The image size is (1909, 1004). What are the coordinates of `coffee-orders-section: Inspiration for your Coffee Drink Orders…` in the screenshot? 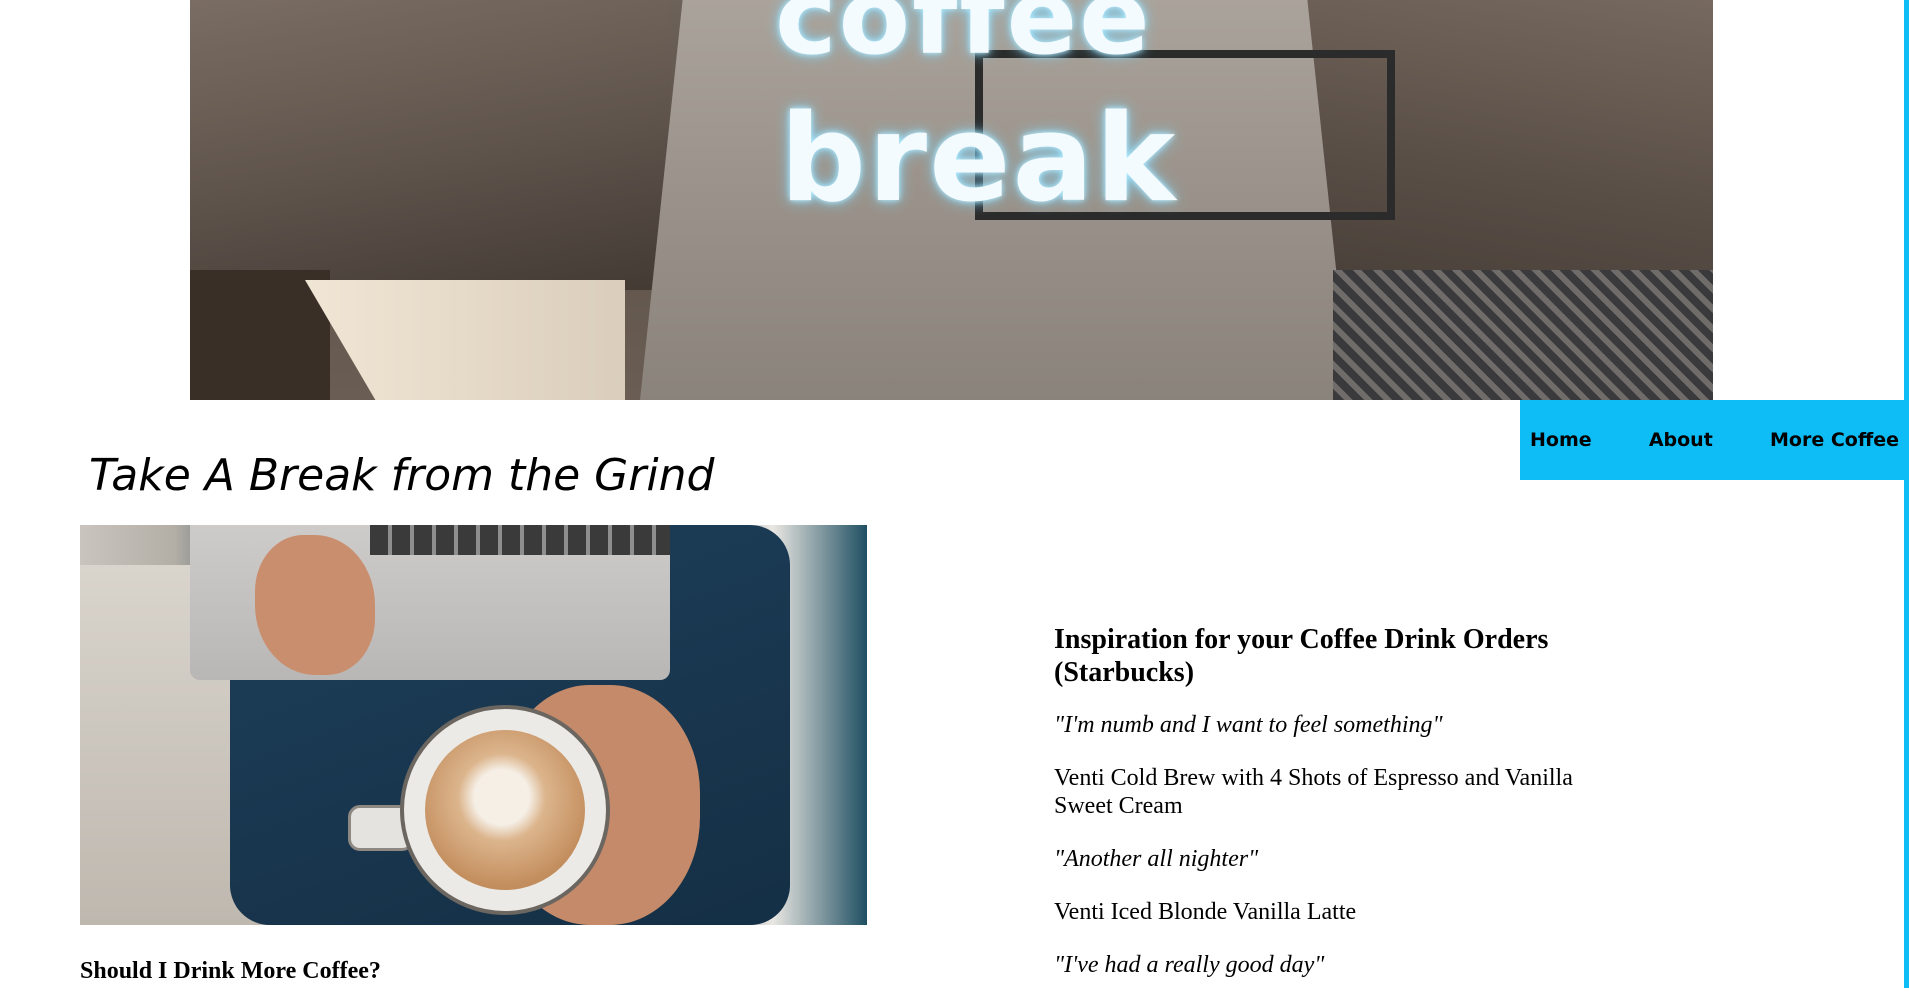 It's located at (1334, 813).